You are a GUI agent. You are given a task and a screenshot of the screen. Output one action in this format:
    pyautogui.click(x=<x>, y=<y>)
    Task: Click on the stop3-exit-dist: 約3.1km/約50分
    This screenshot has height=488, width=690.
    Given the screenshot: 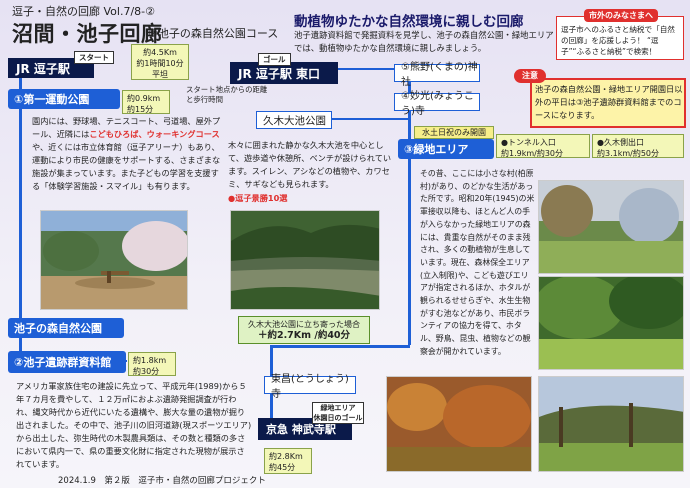 What is the action you would take?
    pyautogui.click(x=628, y=153)
    